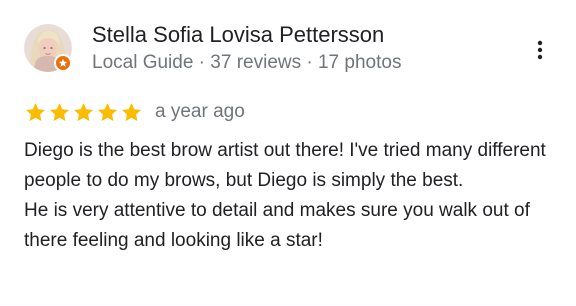  Describe the element at coordinates (238, 35) in the screenshot. I see `author-name: Stella Sofia Lovisa Pettersson` at that location.